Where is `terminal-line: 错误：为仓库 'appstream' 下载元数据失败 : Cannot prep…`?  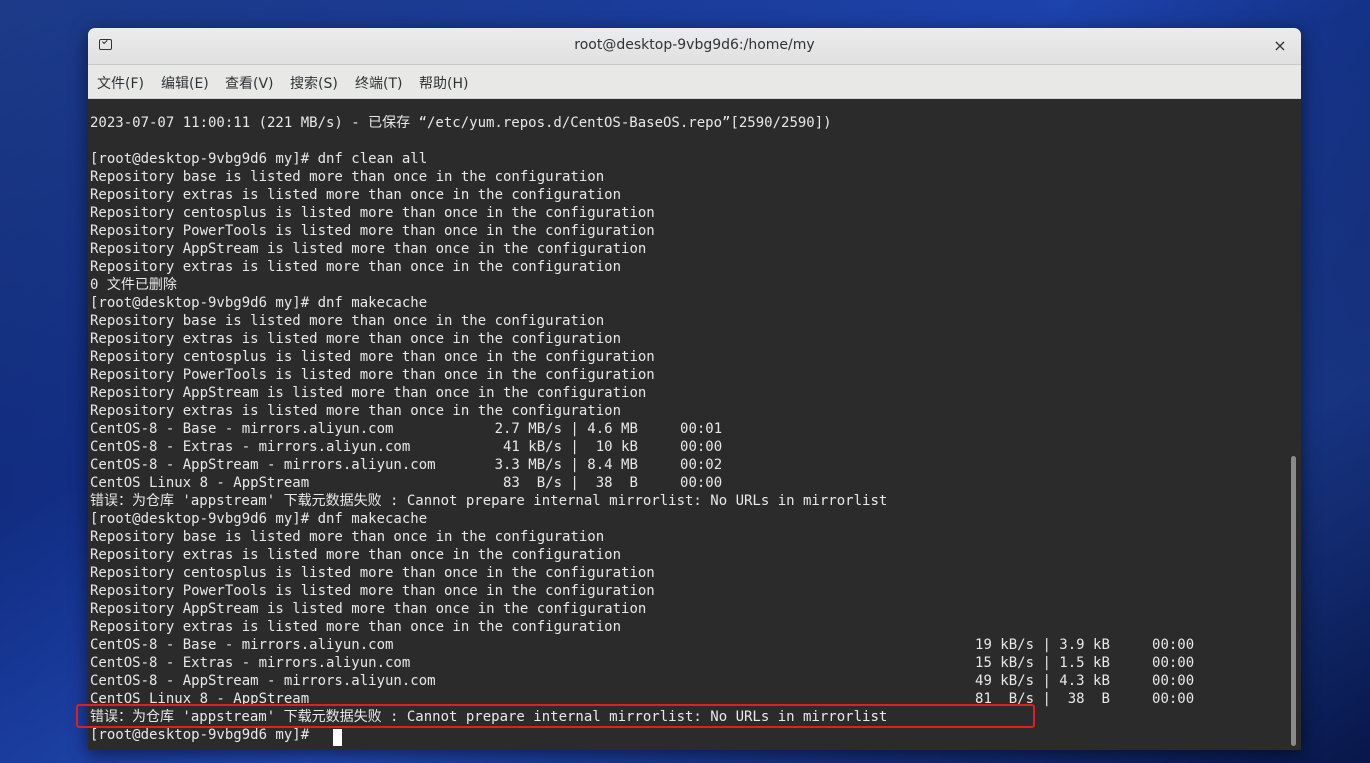 terminal-line: 错误：为仓库 'appstream' 下载元数据失败 : Cannot prep… is located at coordinates (489, 501).